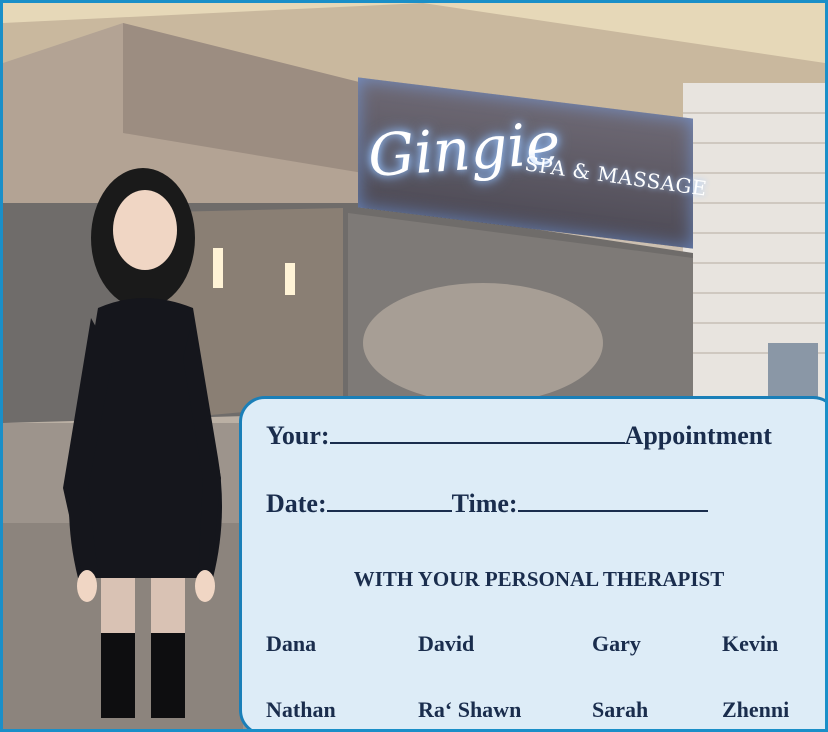  Describe the element at coordinates (539, 579) in the screenshot. I see `therapist-heading: WITH YOUR PERSONAL THERAPIST` at that location.